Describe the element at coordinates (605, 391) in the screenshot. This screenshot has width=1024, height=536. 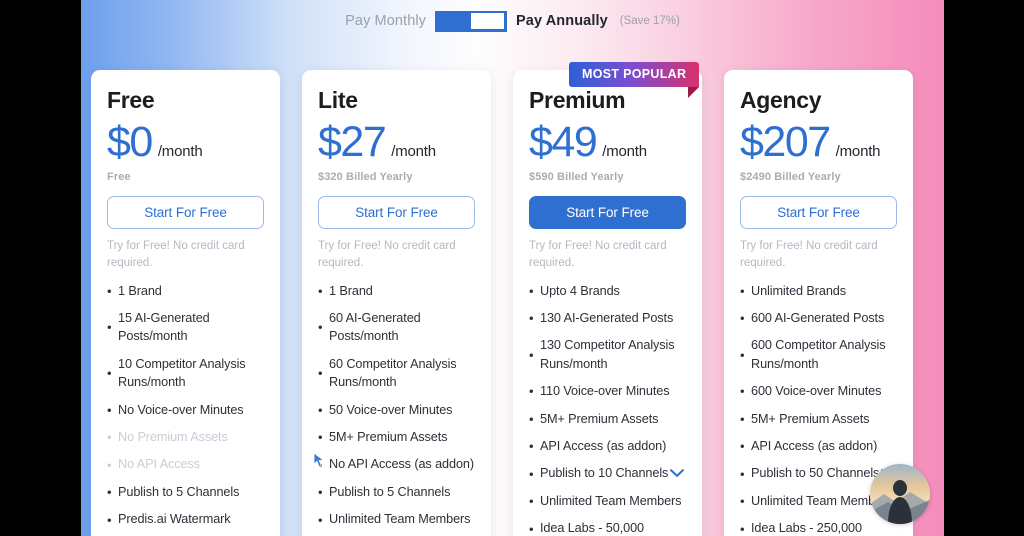
I see `feature-label: 110 Voice-over Minutes` at that location.